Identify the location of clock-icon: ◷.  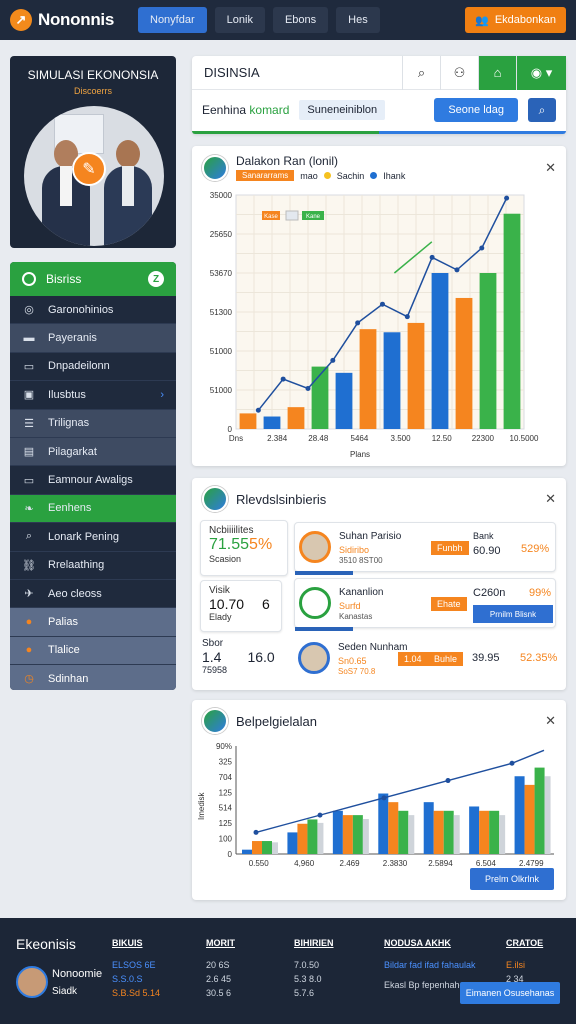
(29, 679).